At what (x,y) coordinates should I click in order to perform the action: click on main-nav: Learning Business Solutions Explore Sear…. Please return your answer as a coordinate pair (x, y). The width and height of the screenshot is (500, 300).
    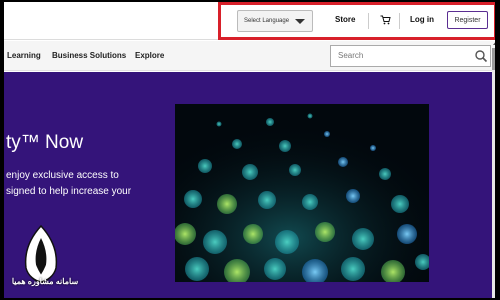
    Looking at the image, I should click on (249, 56).